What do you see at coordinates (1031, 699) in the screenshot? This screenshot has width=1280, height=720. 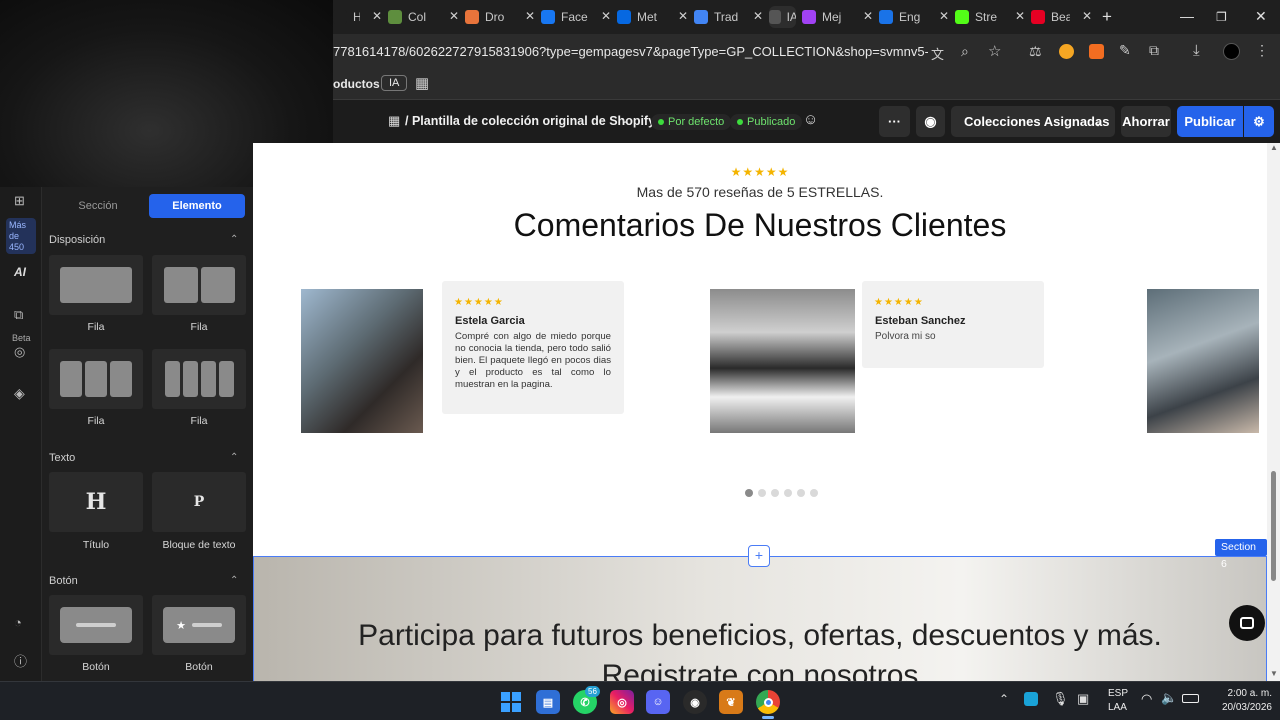 I see `tray-security-icon` at bounding box center [1031, 699].